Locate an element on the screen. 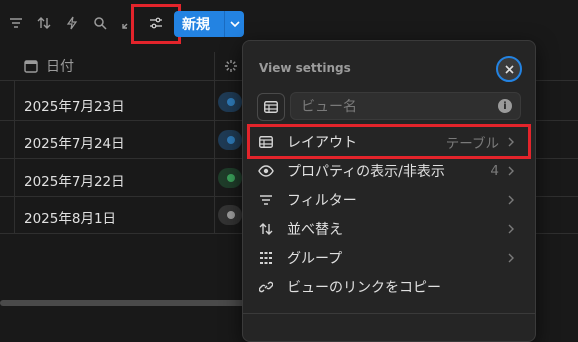  menu-item-label: ビューのリンクをコピー is located at coordinates (364, 287).